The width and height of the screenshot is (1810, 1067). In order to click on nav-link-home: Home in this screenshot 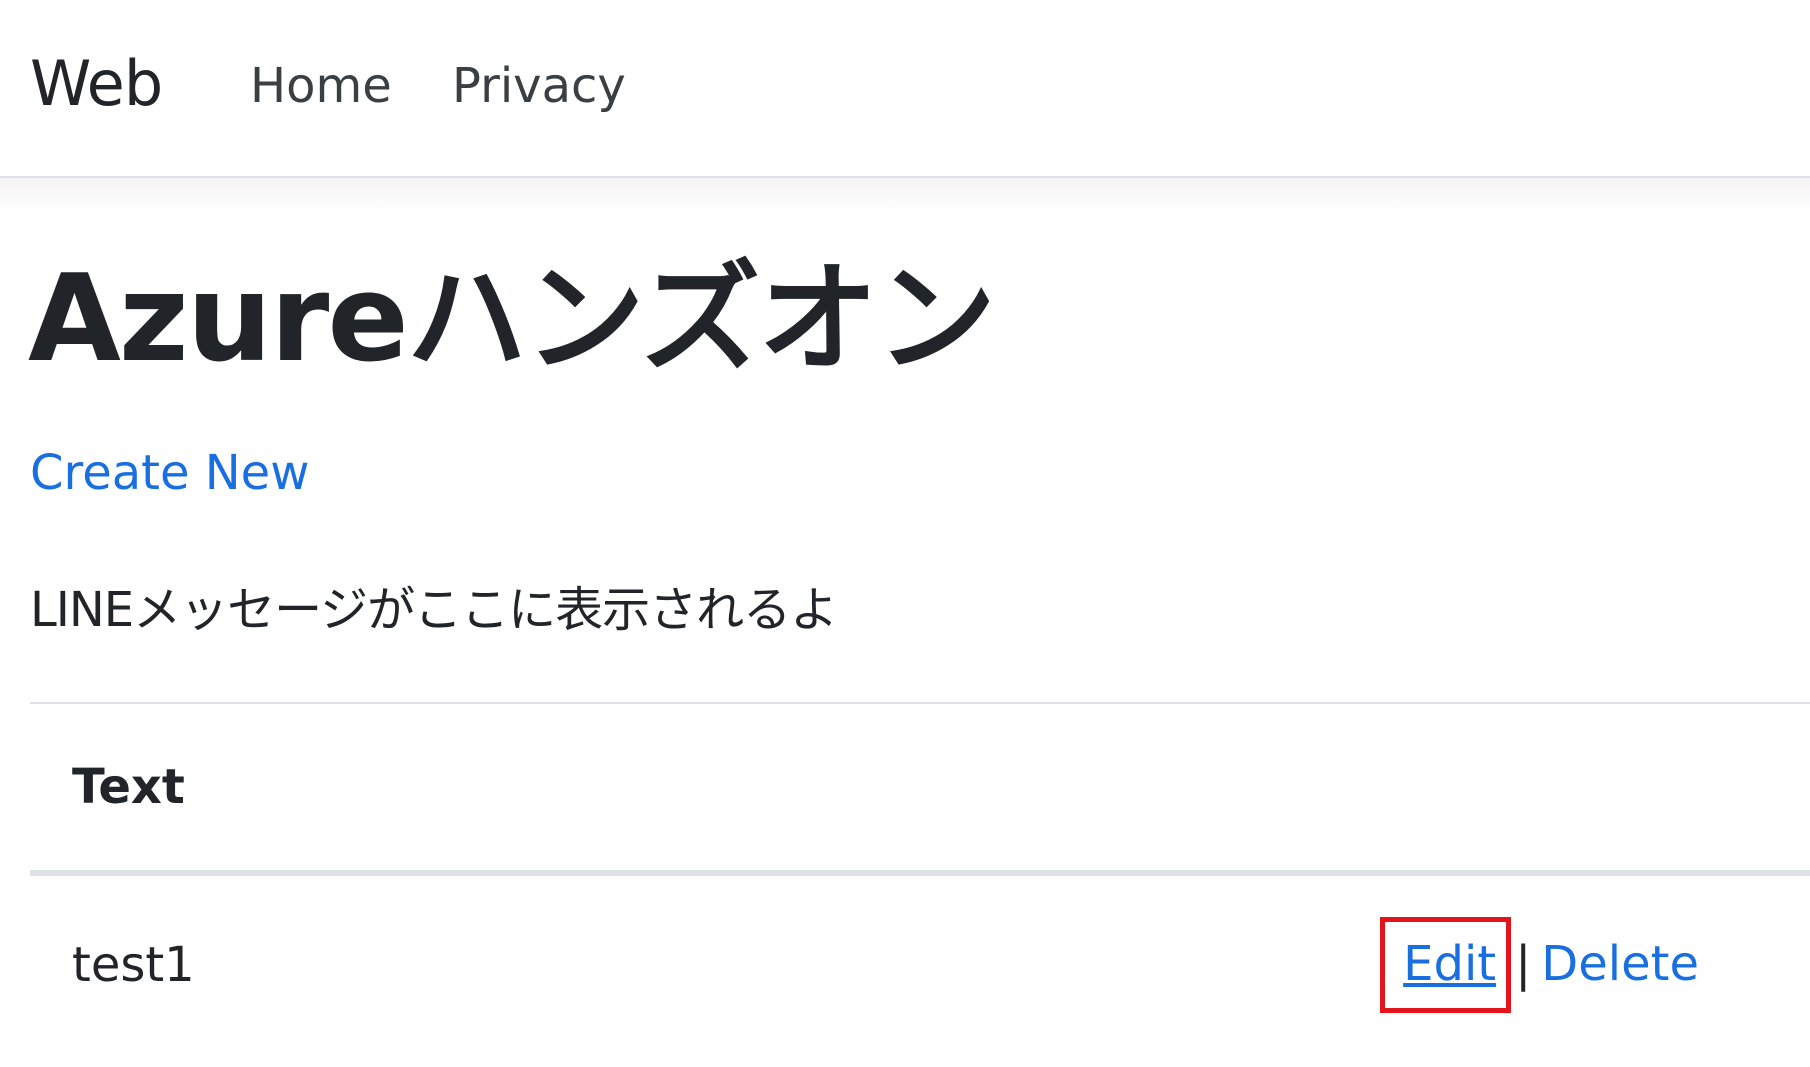, I will do `click(321, 86)`.